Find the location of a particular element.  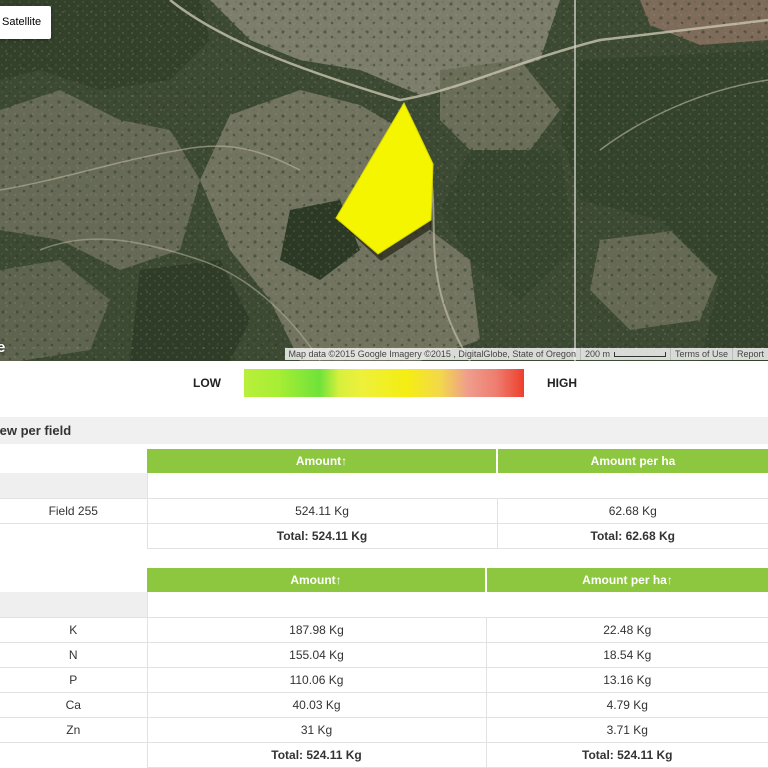

nutrient-group-row is located at coordinates (384, 605).